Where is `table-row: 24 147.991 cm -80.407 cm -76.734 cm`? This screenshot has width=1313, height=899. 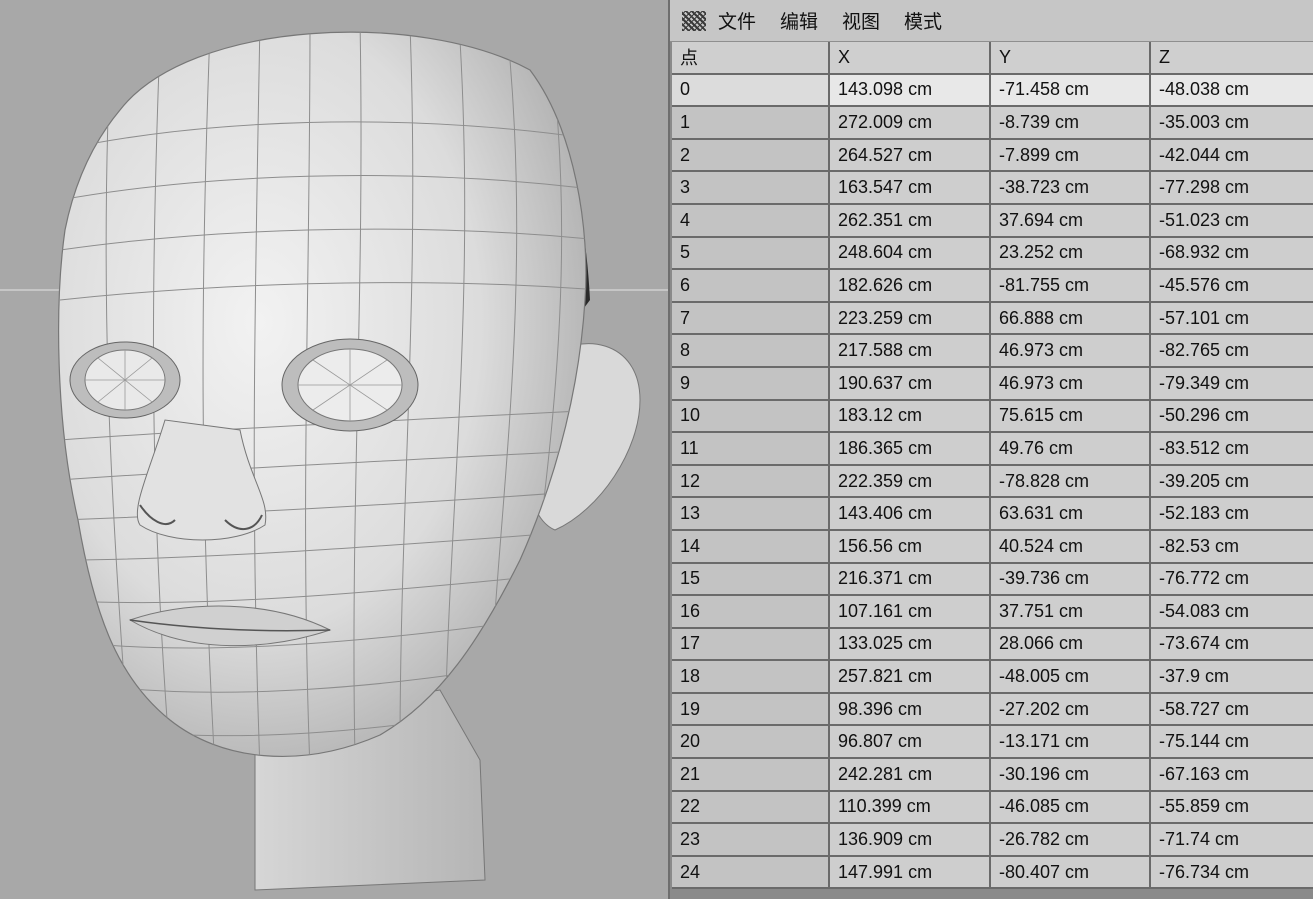 table-row: 24 147.991 cm -80.407 cm -76.734 cm is located at coordinates (992, 873).